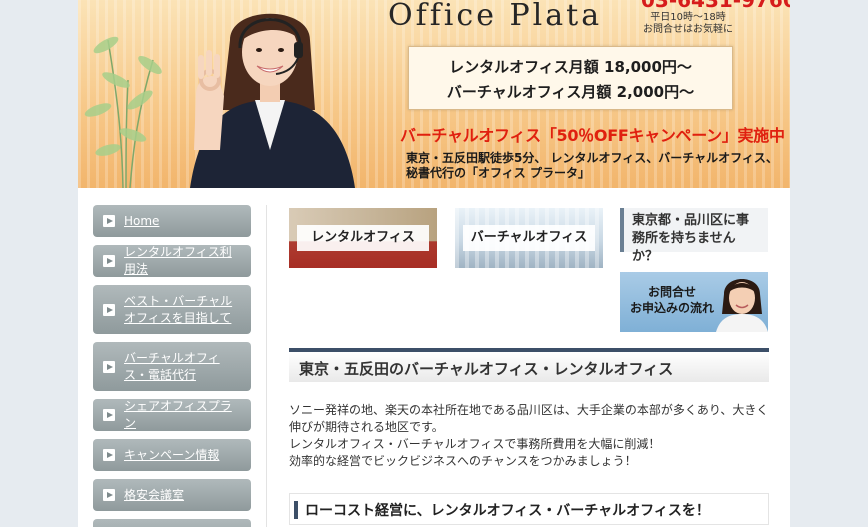 The image size is (868, 527). What do you see at coordinates (592, 134) in the screenshot?
I see `campaign-headline: バーチャルオフィス「50％OFFキャンペーン」実施中` at bounding box center [592, 134].